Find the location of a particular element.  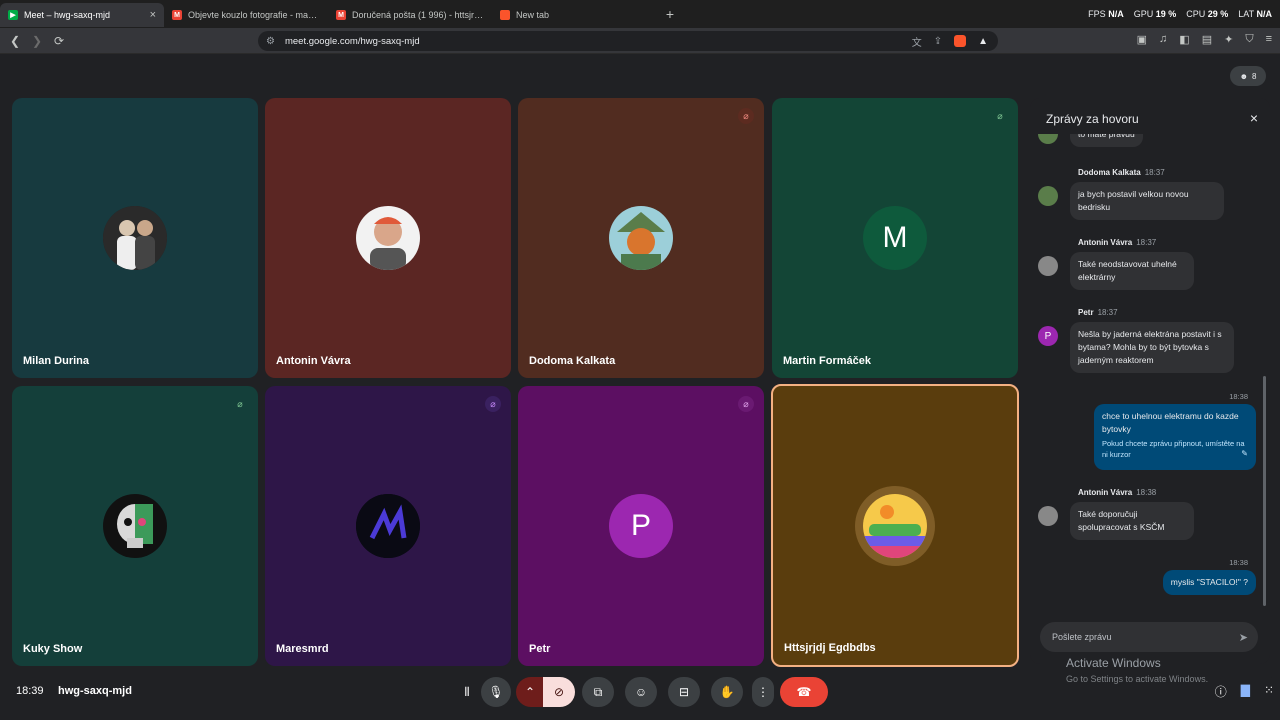

participant-name: Petr is located at coordinates (540, 649).